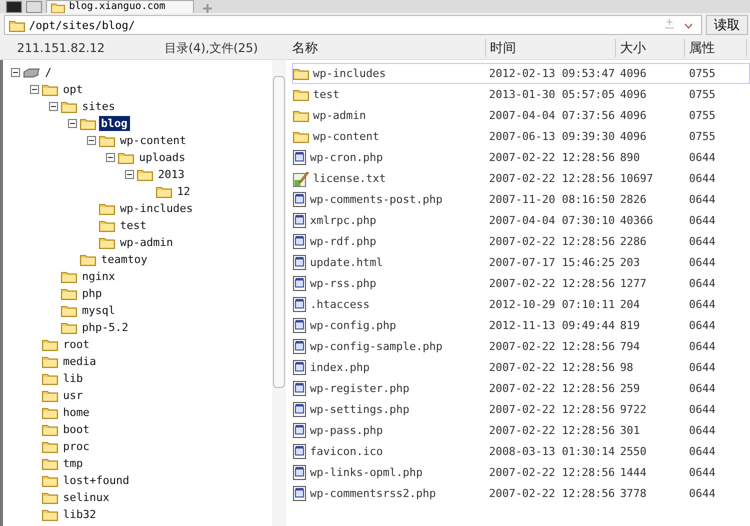 This screenshot has width=750, height=526. I want to click on file-row: wp-includes 2012-02-13 09:53:47 4096 0755, so click(521, 73).